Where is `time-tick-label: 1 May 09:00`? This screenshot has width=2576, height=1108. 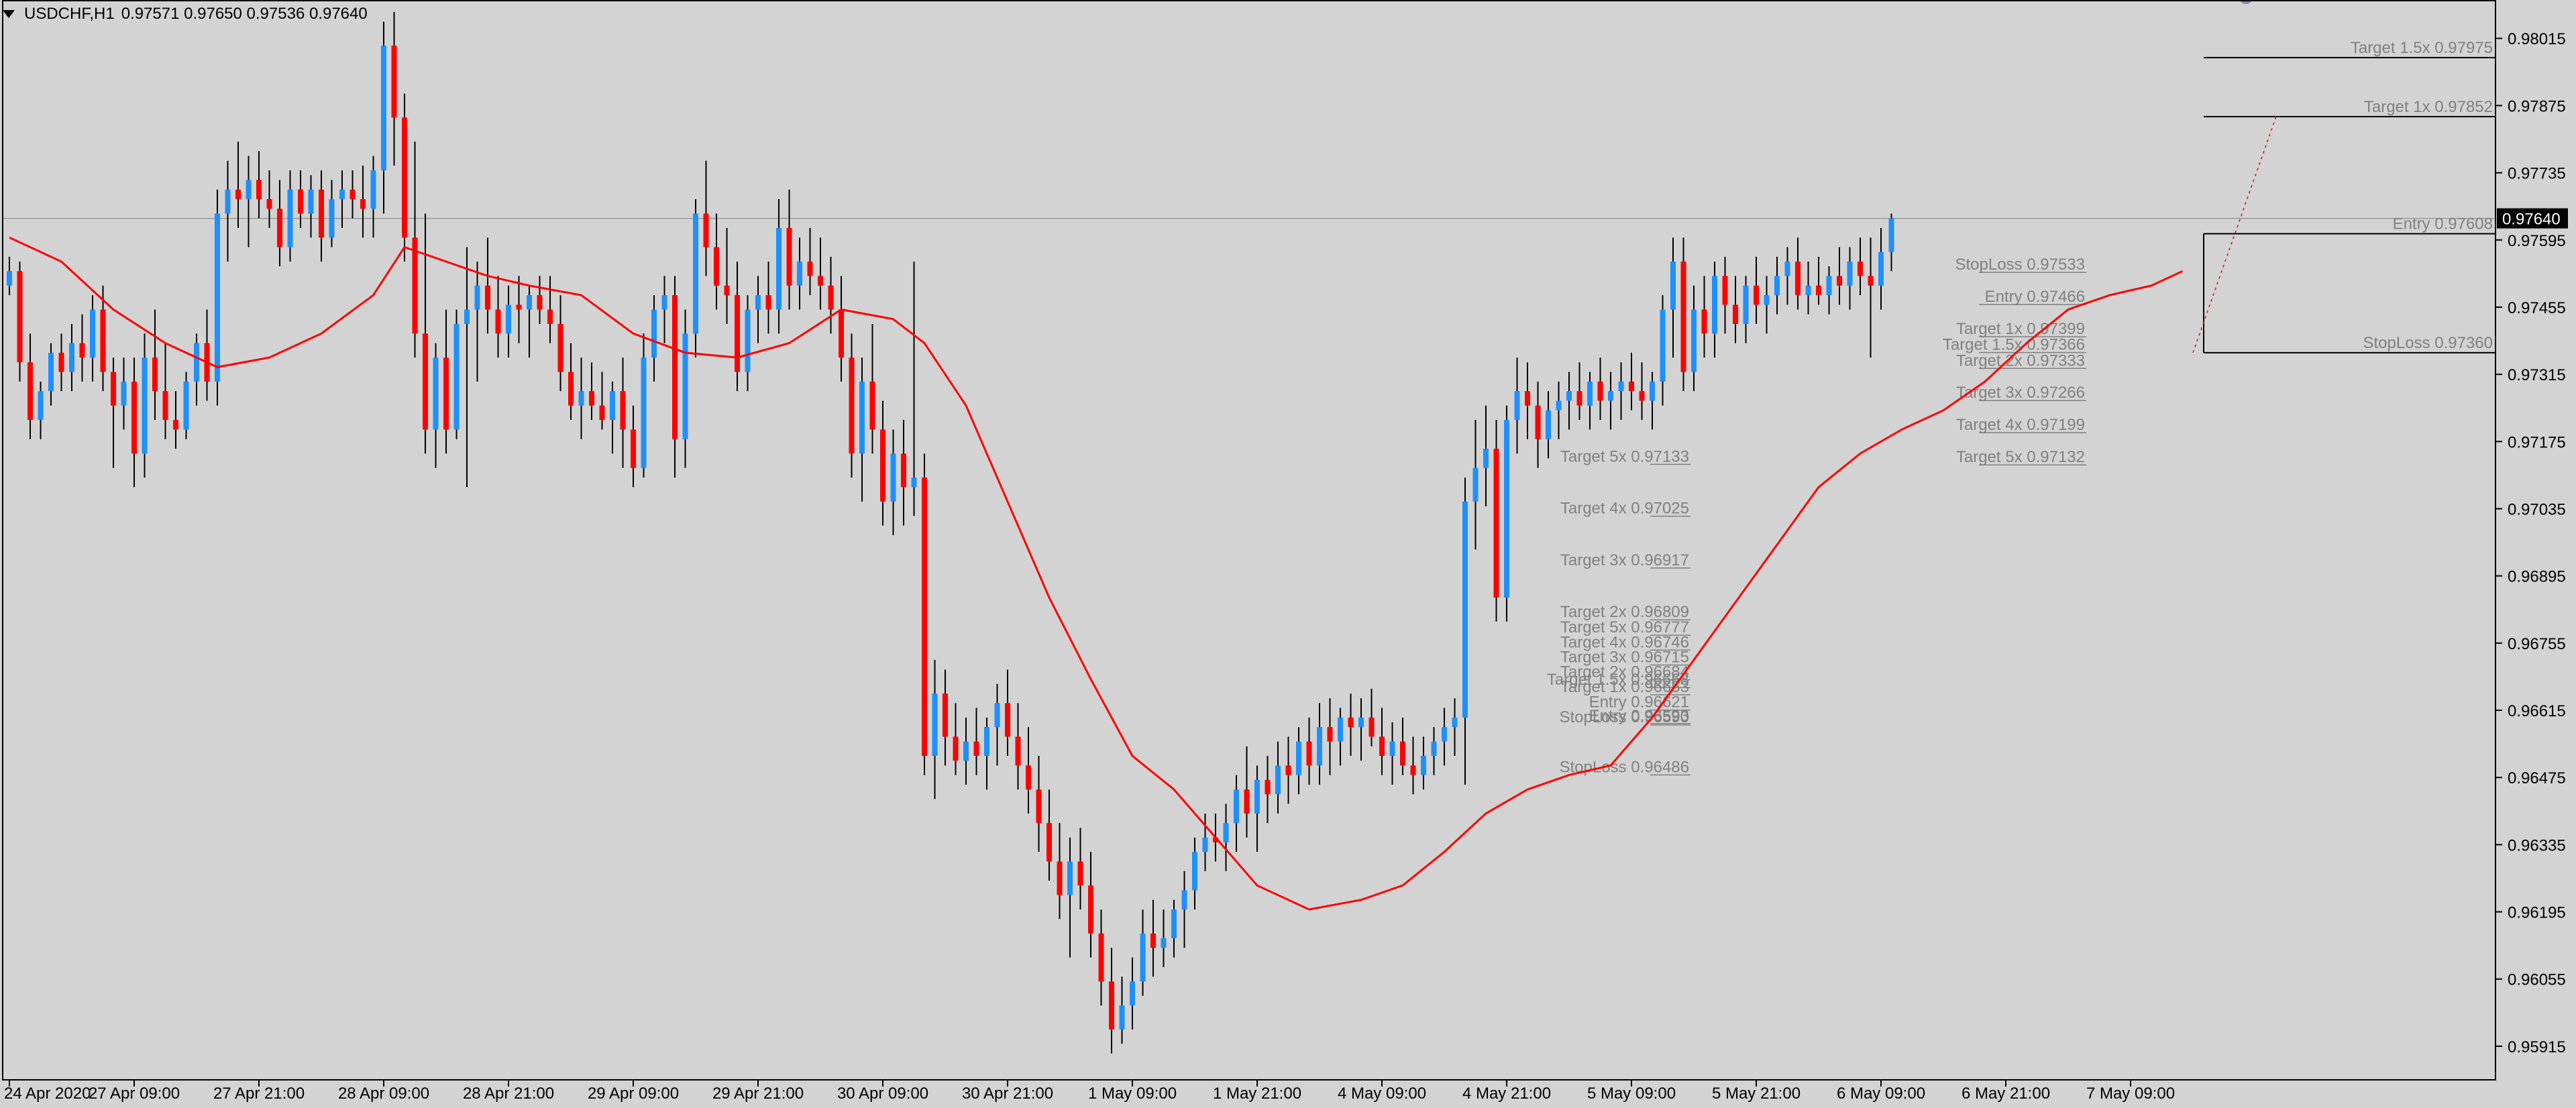 time-tick-label: 1 May 09:00 is located at coordinates (1132, 1094).